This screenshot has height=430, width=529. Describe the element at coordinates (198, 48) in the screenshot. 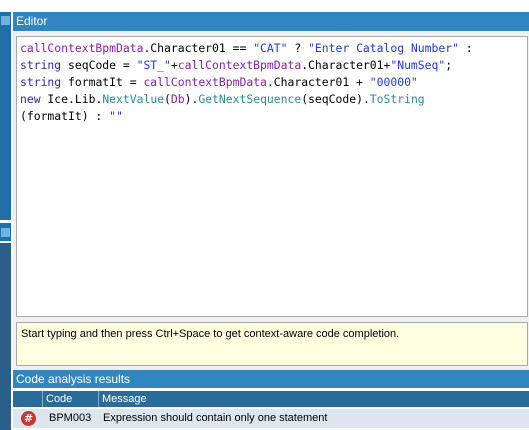

I see `code-token: .Character01 ==` at that location.